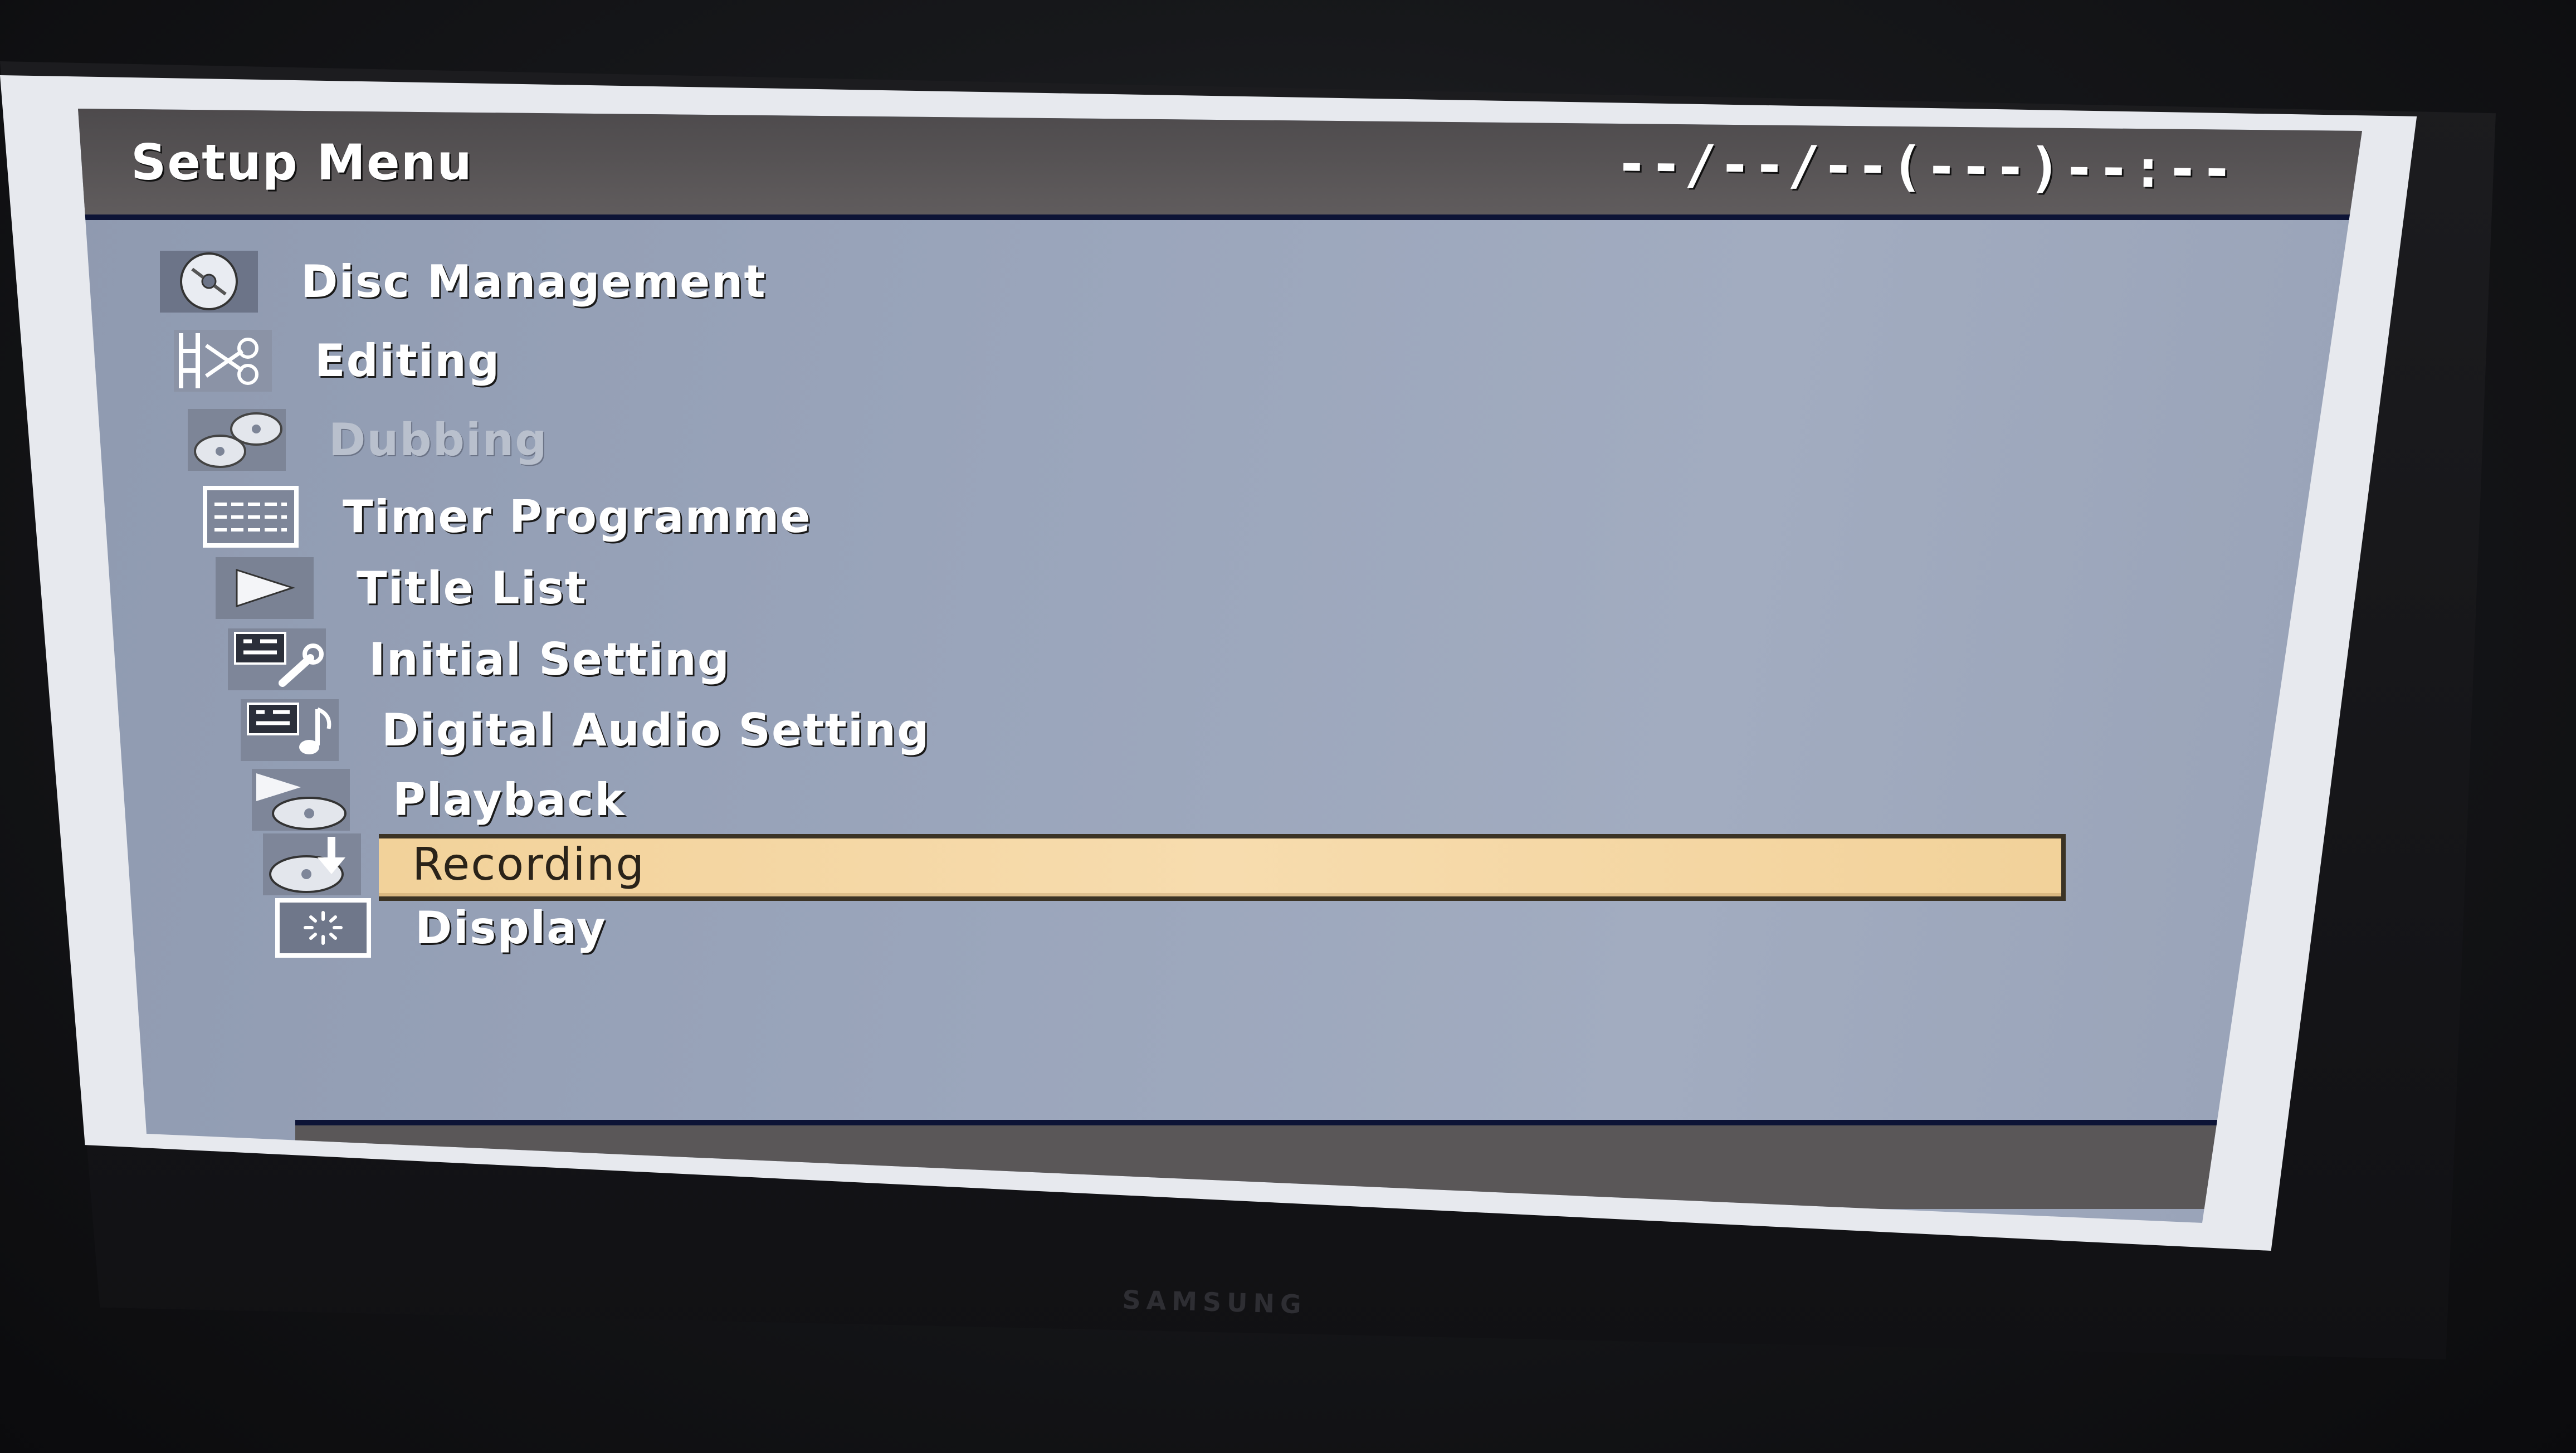 Image resolution: width=2576 pixels, height=1453 pixels. Describe the element at coordinates (1214, 1302) in the screenshot. I see `tv-brand-logo: SAMSUNG` at that location.